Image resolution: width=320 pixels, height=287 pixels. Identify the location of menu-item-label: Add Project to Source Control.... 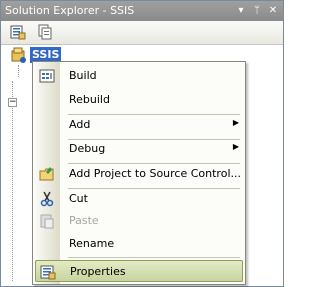
(155, 173).